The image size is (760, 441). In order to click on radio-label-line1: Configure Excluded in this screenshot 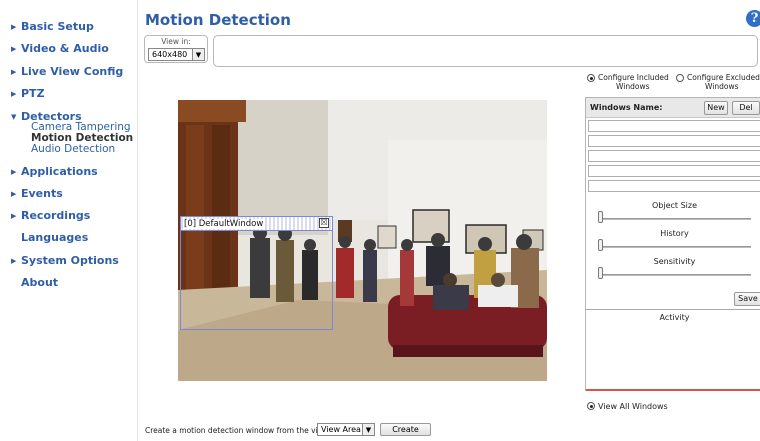, I will do `click(723, 77)`.